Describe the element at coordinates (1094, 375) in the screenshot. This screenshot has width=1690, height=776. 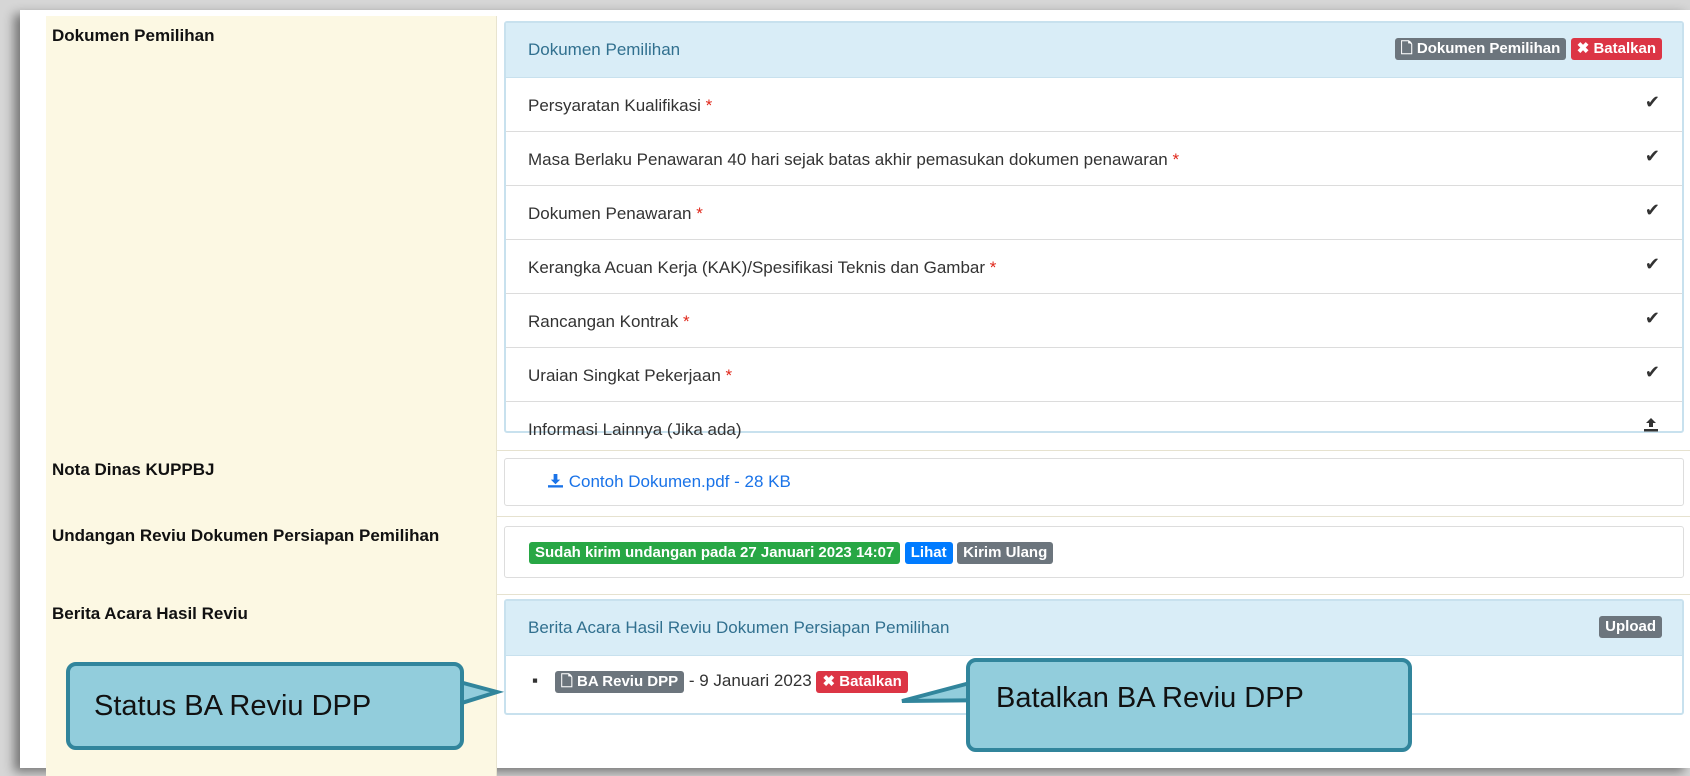
I see `list-item: Uraian Singkat Pekerjaan * ✔` at that location.